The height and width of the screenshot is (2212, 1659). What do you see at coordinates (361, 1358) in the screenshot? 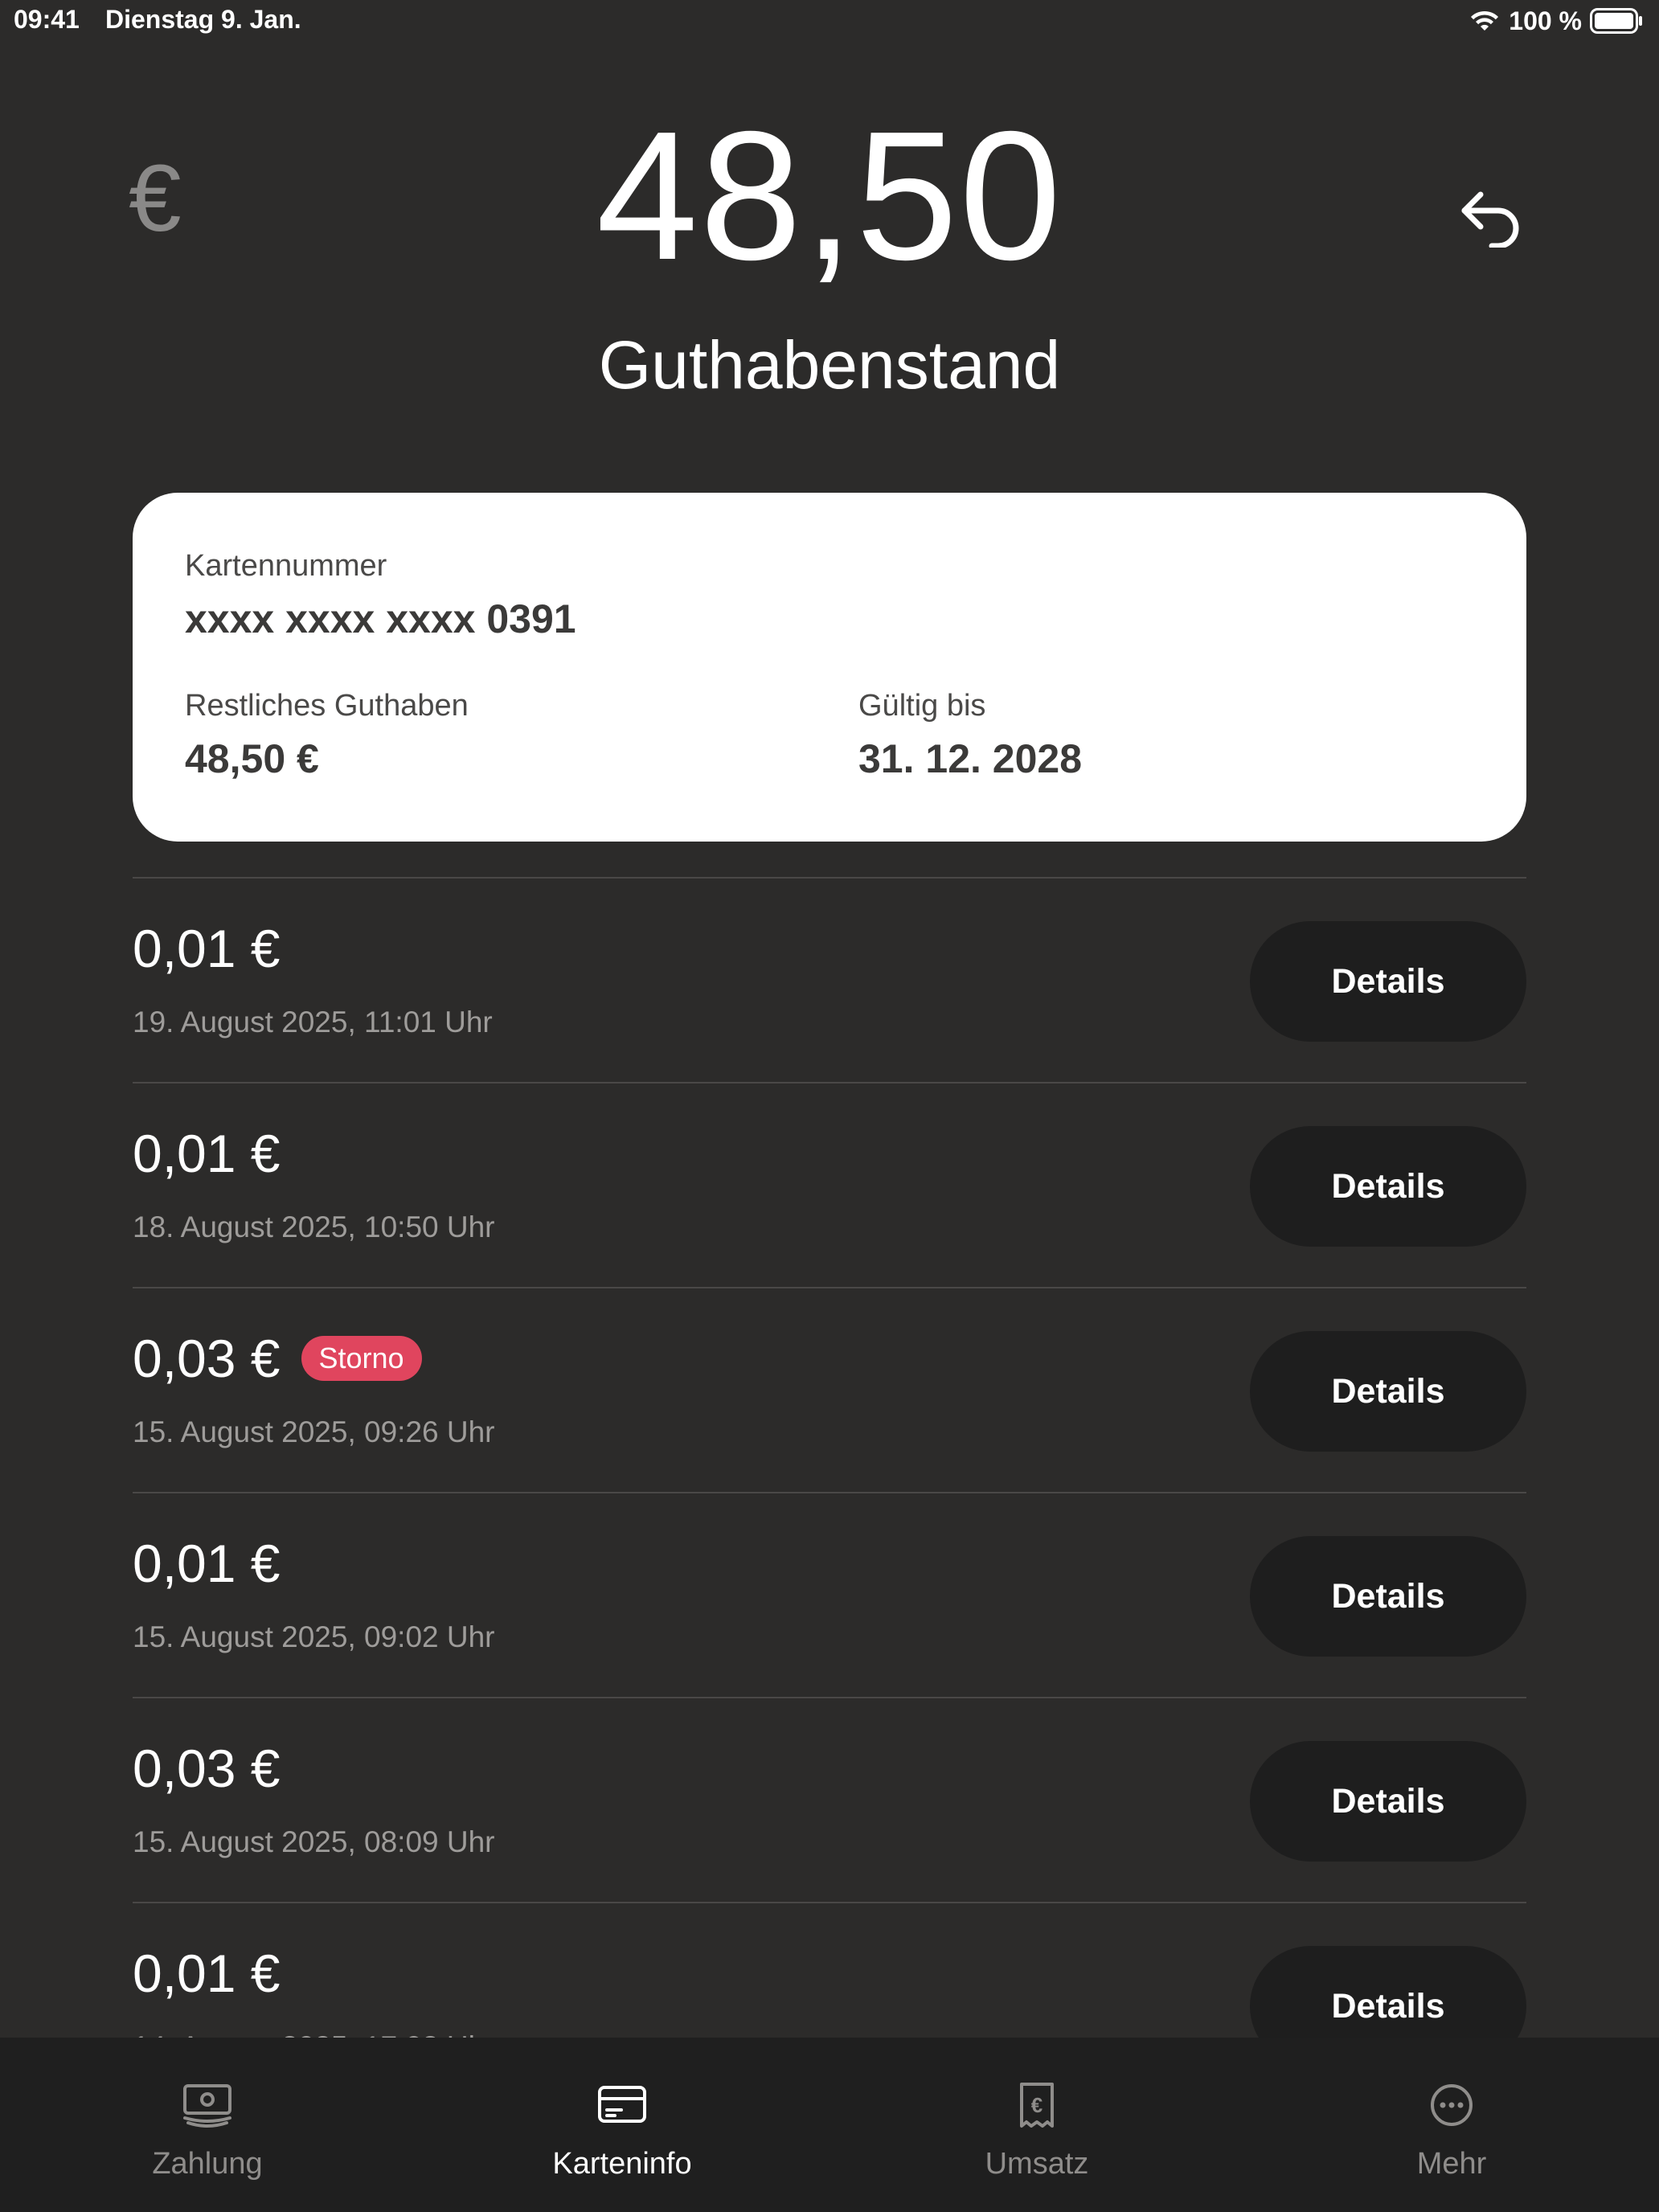
I see `storno-badge: Storno` at bounding box center [361, 1358].